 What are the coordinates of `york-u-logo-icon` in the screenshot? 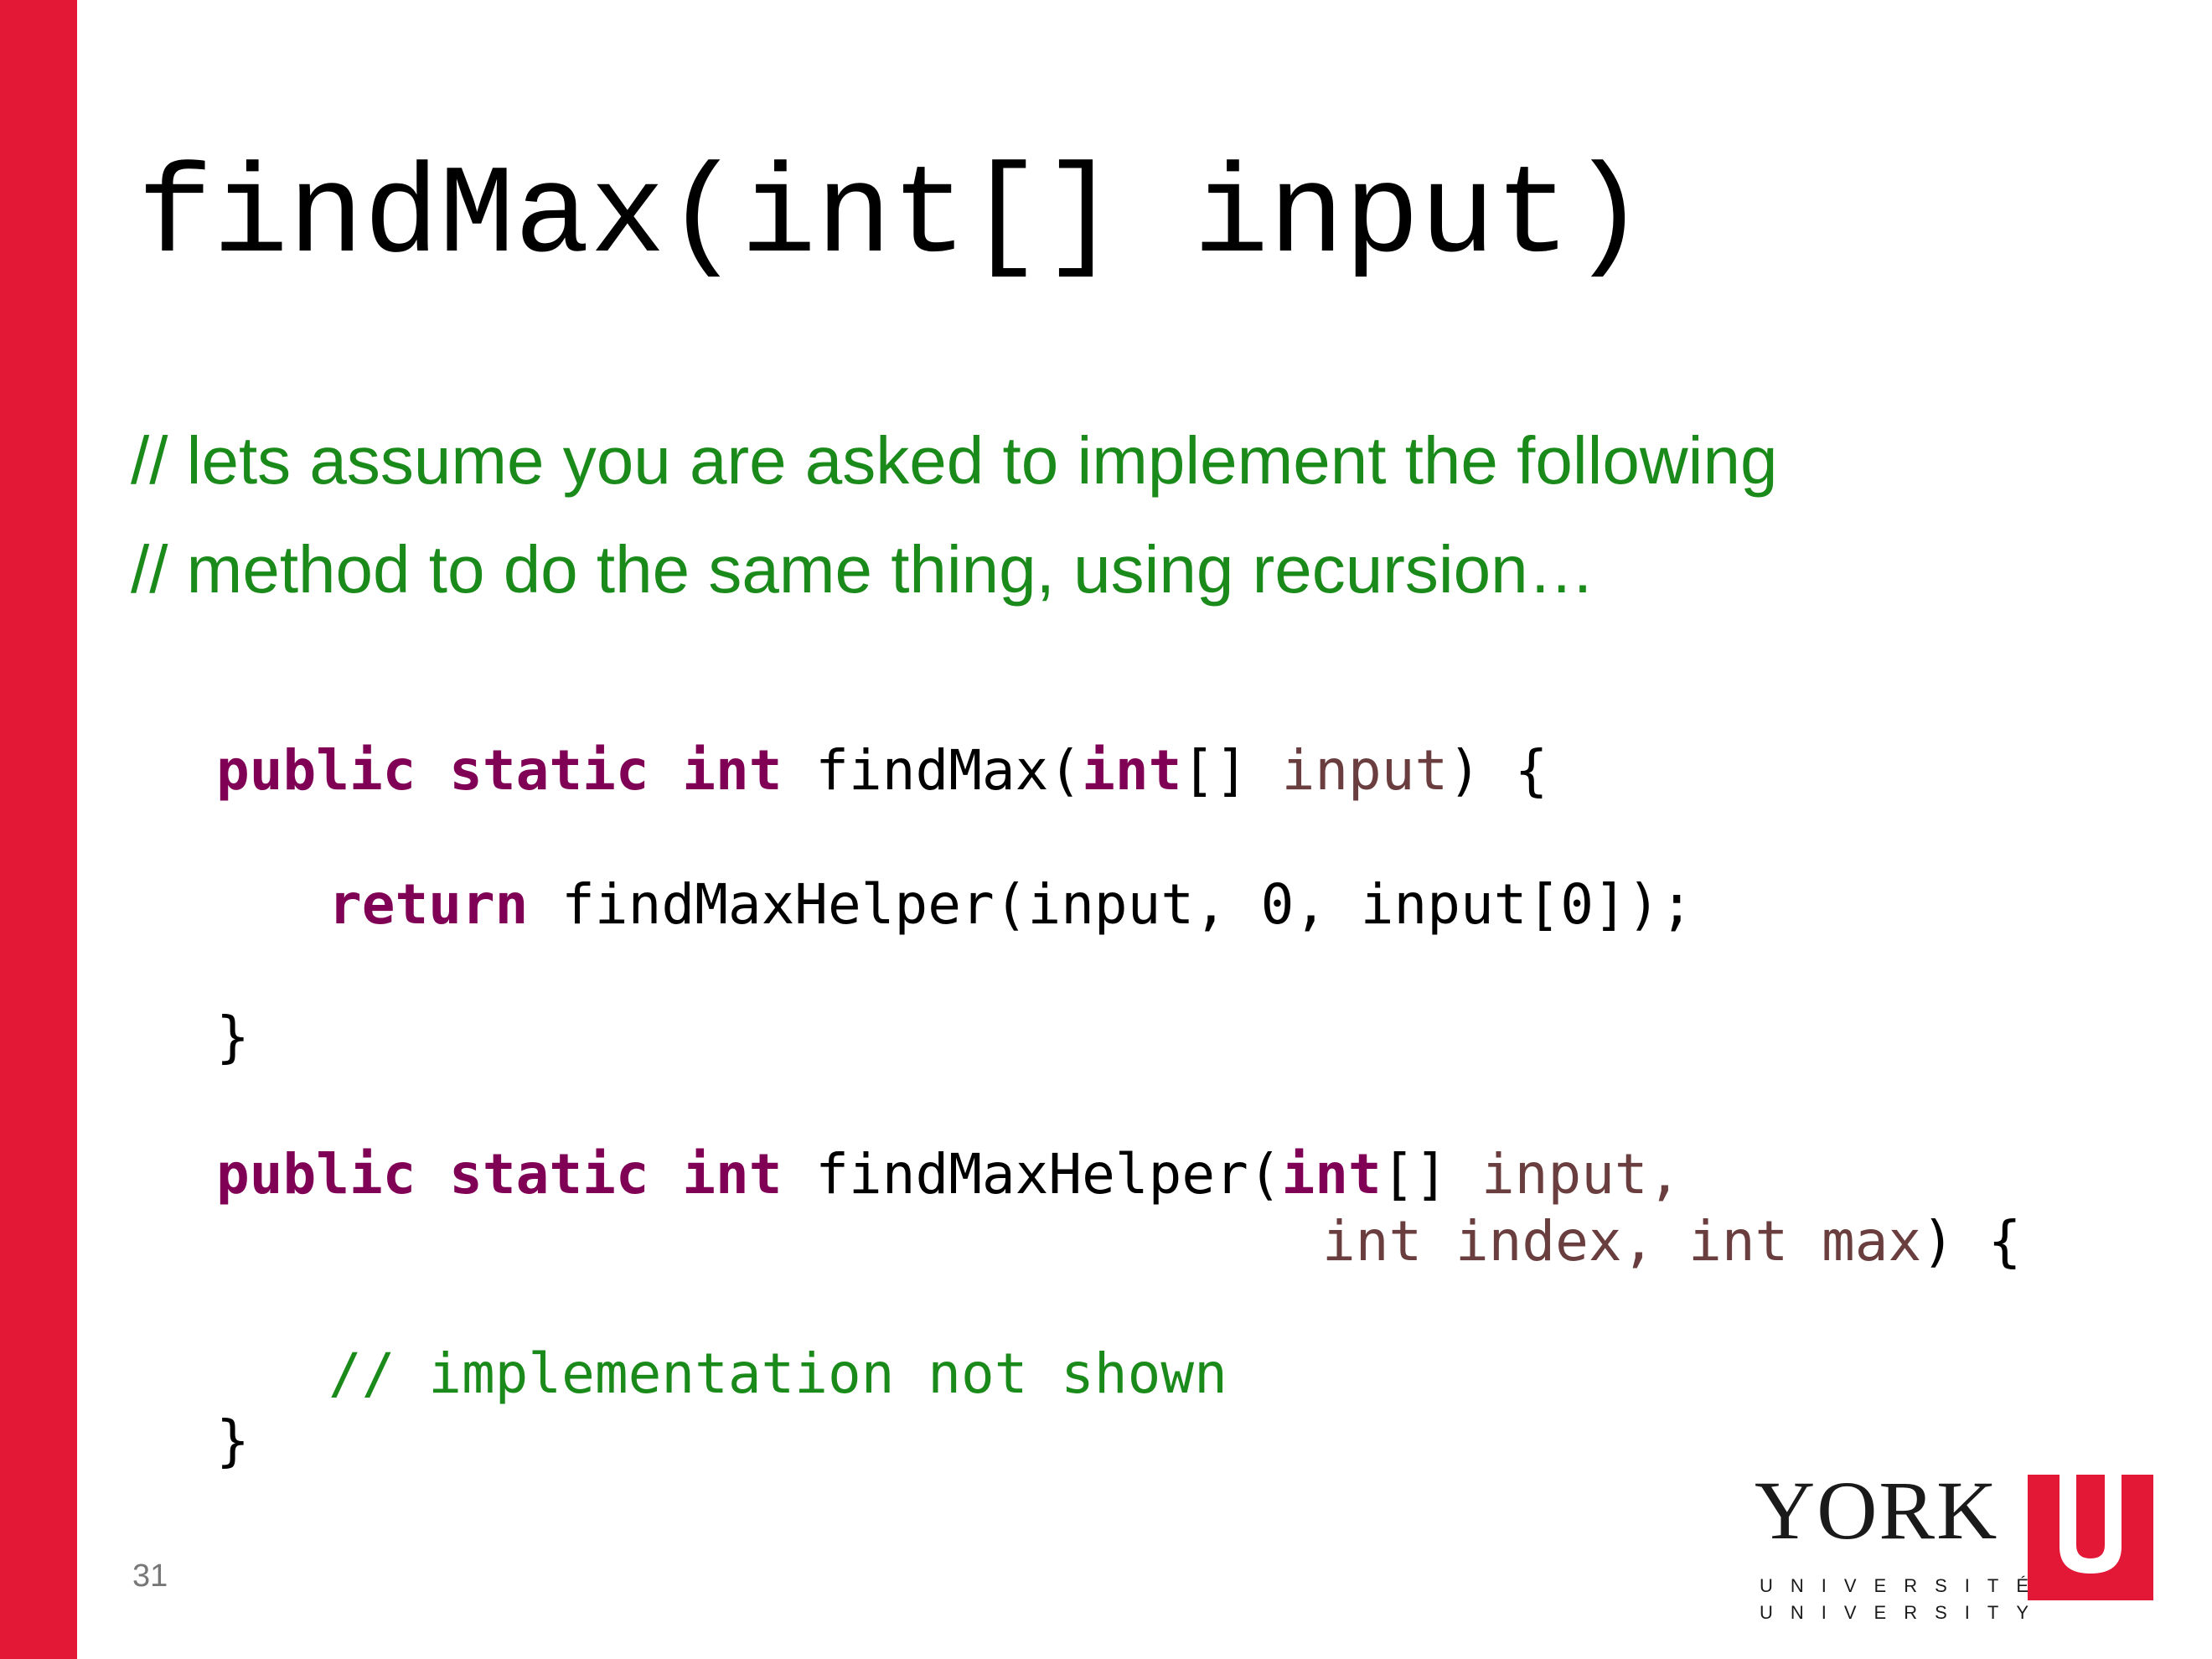 It's located at (2090, 1537).